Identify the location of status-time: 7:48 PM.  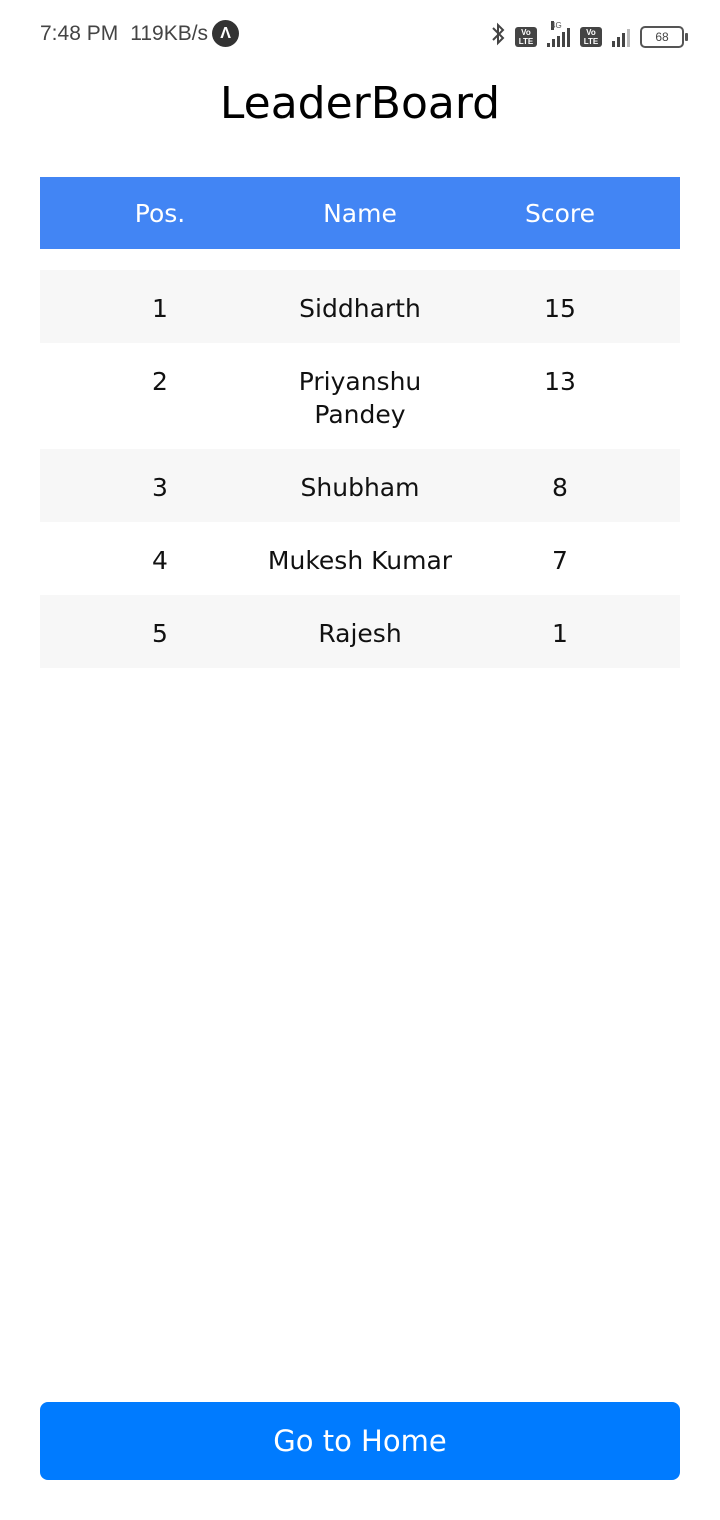
(79, 33).